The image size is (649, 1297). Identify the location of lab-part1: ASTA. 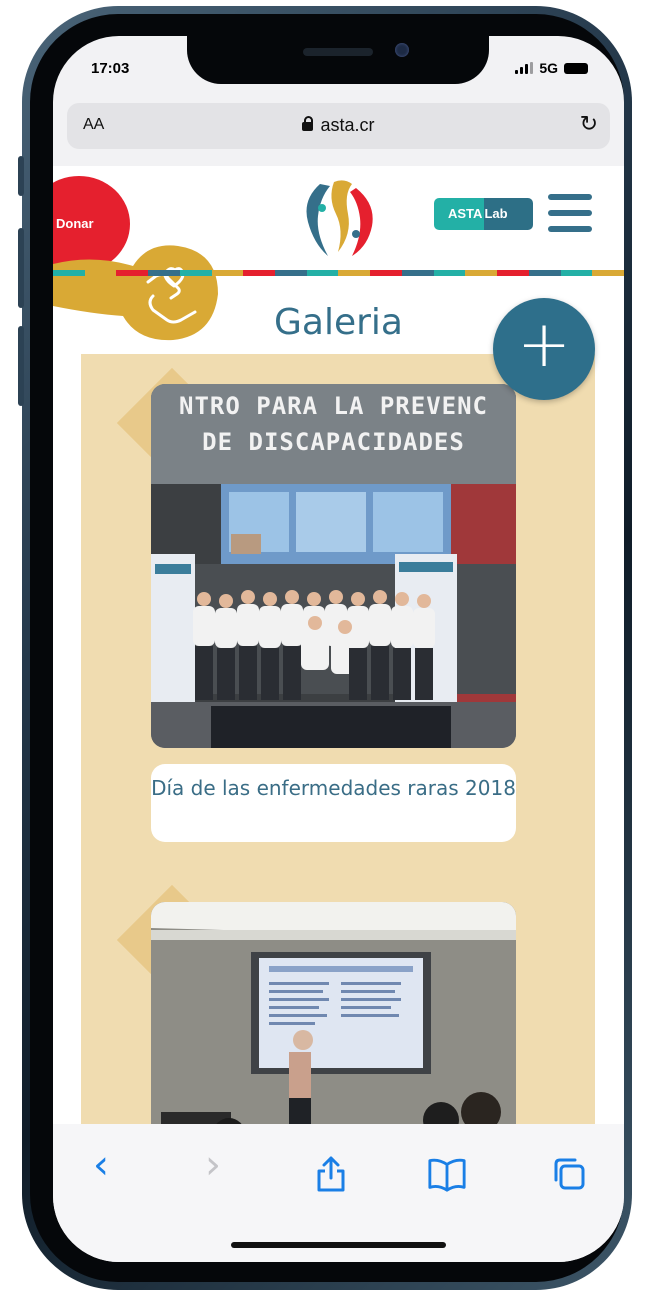
(459, 214).